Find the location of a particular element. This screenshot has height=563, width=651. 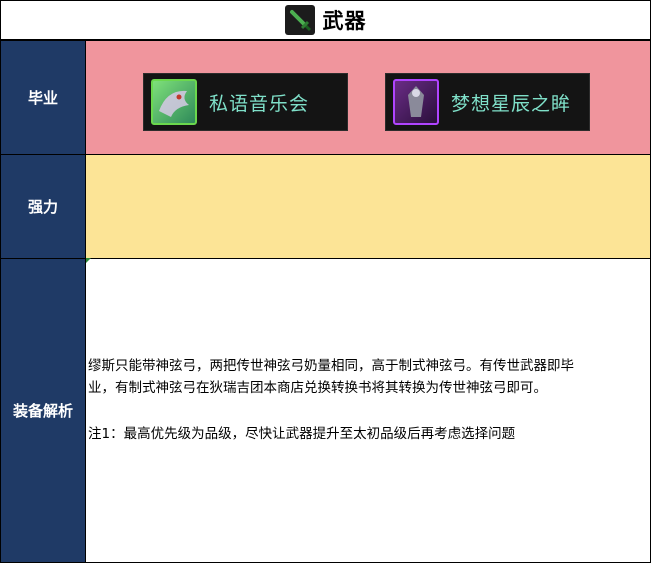

armor-icon is located at coordinates (416, 102).